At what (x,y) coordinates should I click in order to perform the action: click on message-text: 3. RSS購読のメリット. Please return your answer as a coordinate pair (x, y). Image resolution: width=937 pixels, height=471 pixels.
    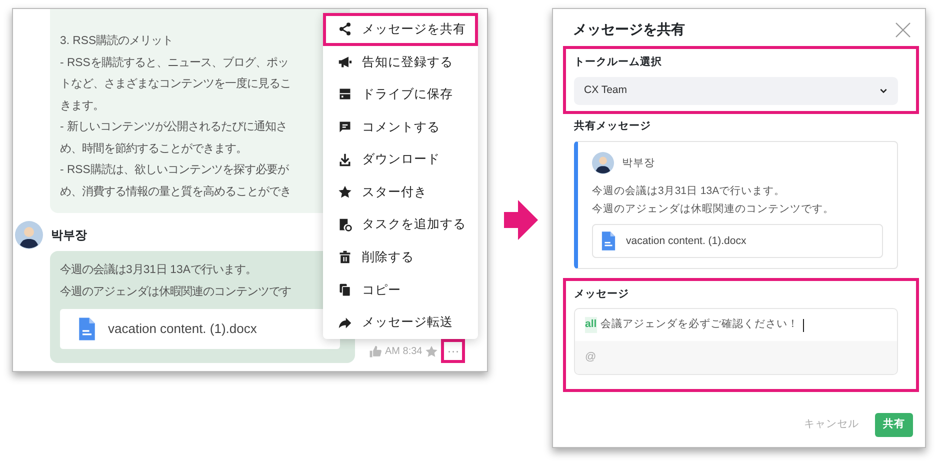
    Looking at the image, I should click on (117, 41).